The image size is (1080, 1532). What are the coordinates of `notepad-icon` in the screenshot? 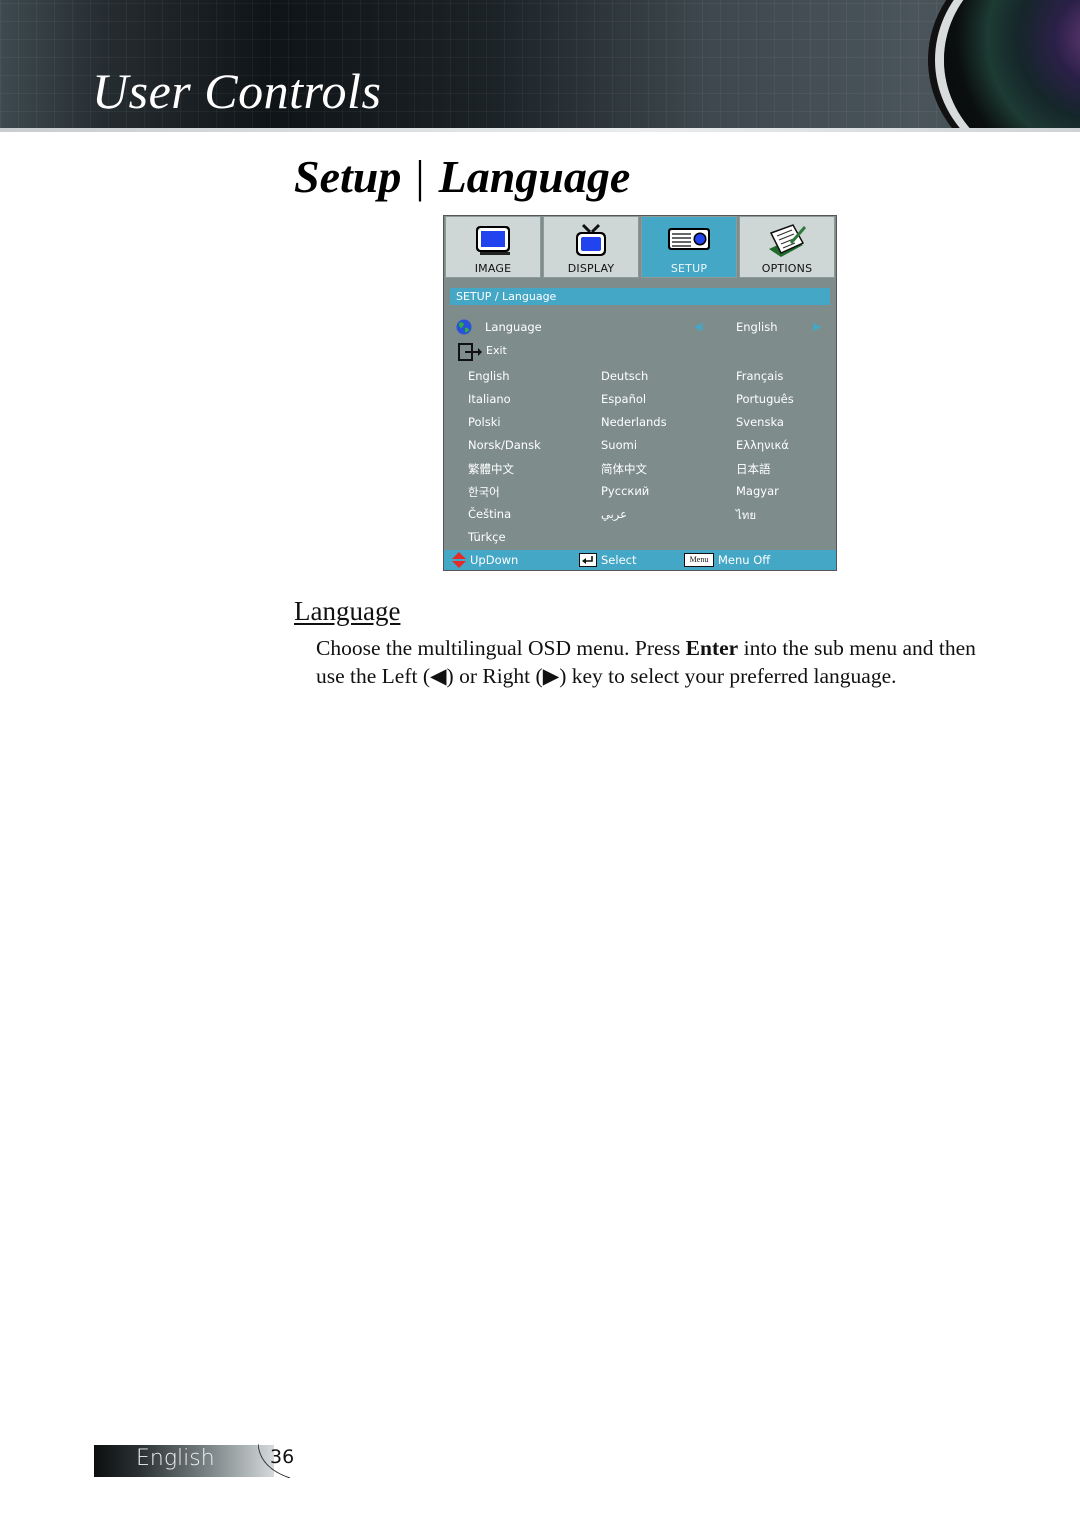 It's located at (787, 243).